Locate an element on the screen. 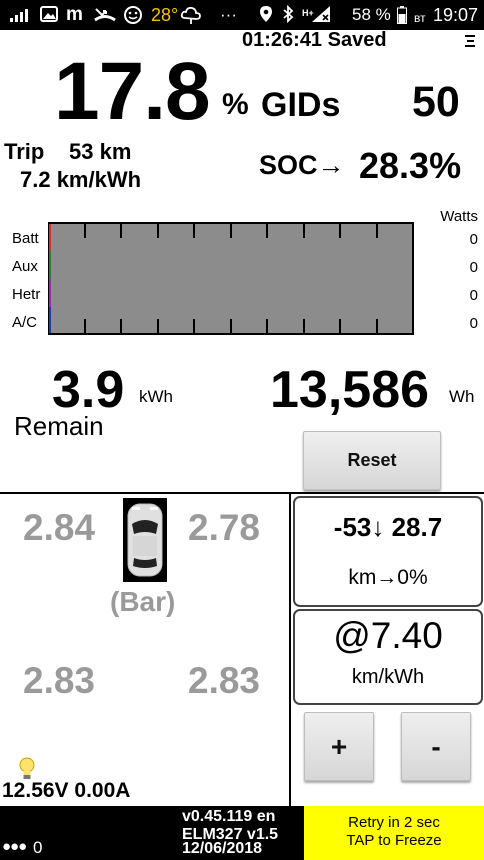  image-icon is located at coordinates (49, 16).